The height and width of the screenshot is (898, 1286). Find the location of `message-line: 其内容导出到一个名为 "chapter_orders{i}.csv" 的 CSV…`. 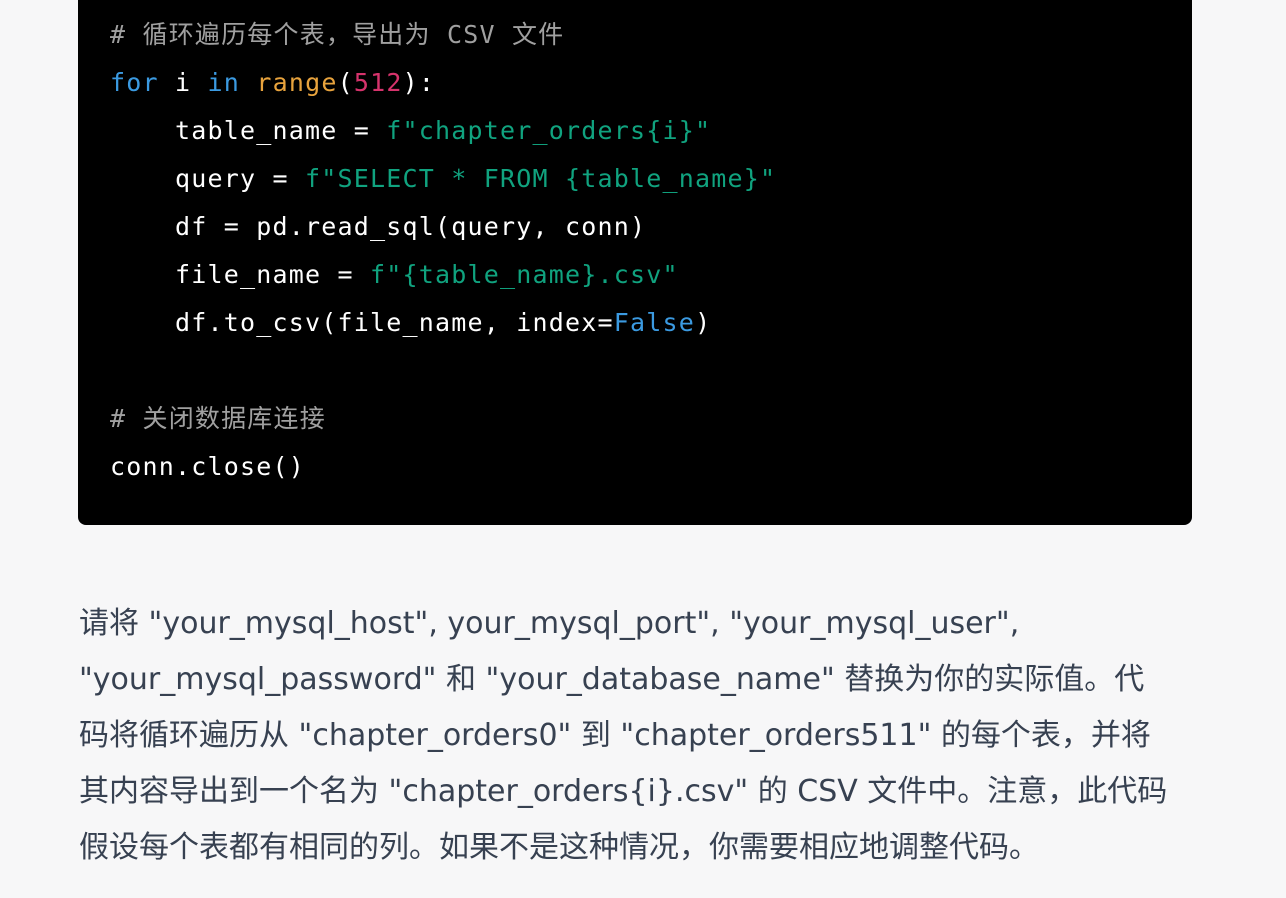

message-line: 其内容导出到一个名为 "chapter_orders{i}.csv" 的 CSV… is located at coordinates (623, 791).